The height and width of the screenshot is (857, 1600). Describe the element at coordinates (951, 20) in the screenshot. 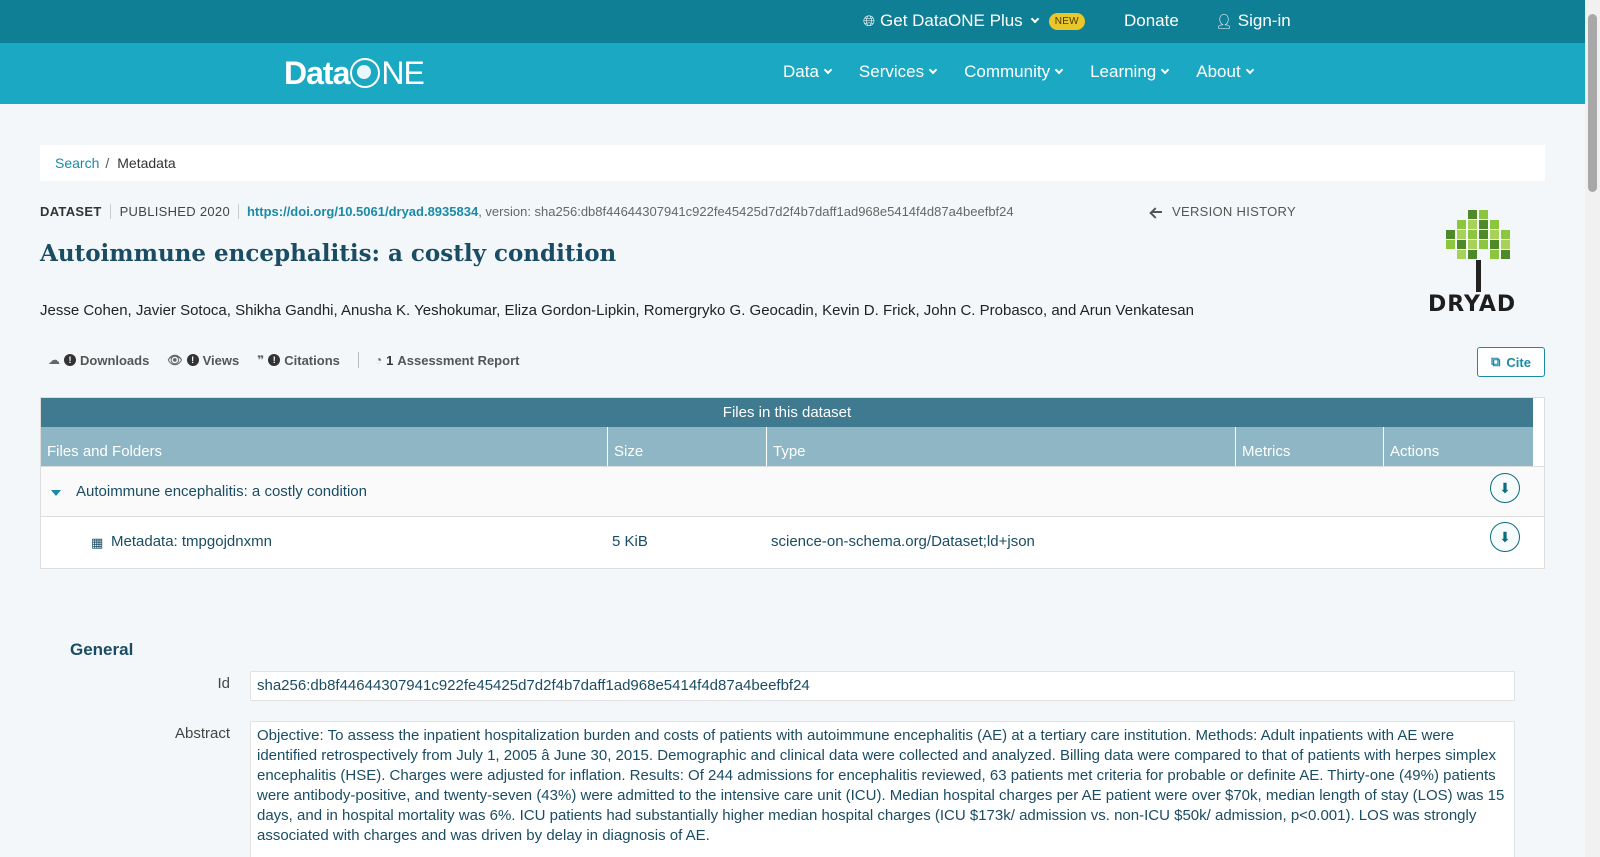

I see `get-dataone-plus-label: Get DataONE Plus` at that location.